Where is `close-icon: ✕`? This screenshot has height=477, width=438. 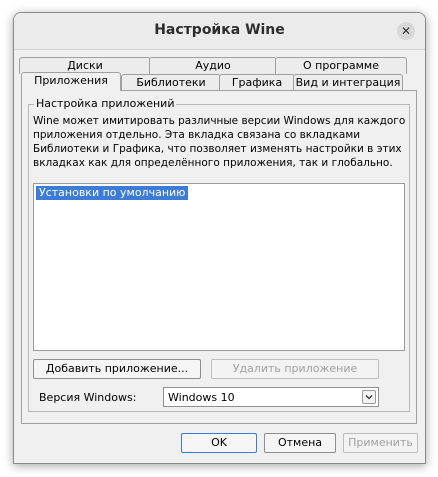 close-icon: ✕ is located at coordinates (406, 31).